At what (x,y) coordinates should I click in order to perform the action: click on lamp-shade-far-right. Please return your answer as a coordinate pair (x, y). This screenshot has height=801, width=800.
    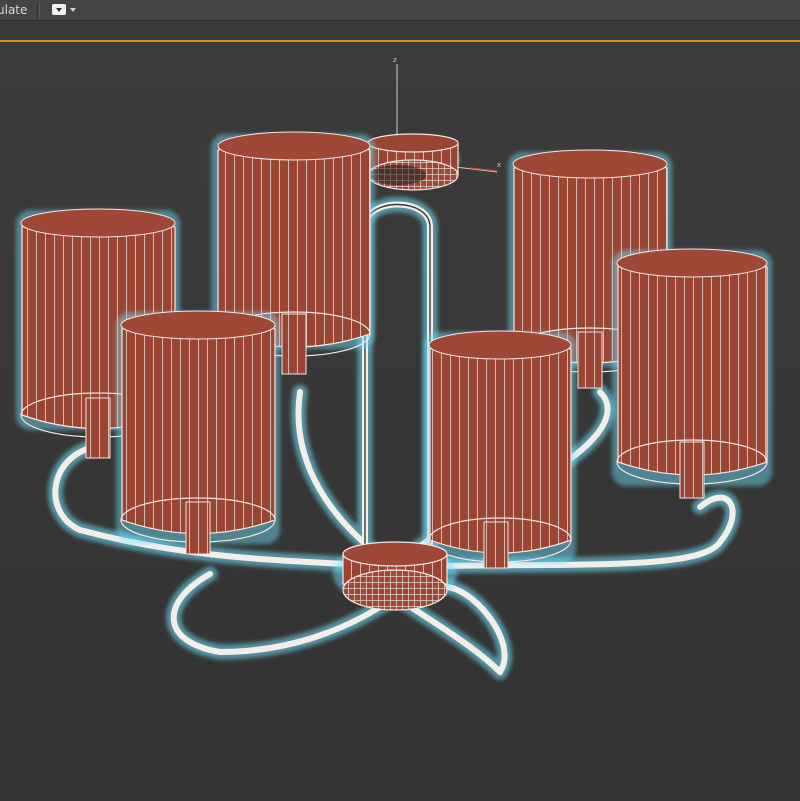
    Looking at the image, I should click on (692, 373).